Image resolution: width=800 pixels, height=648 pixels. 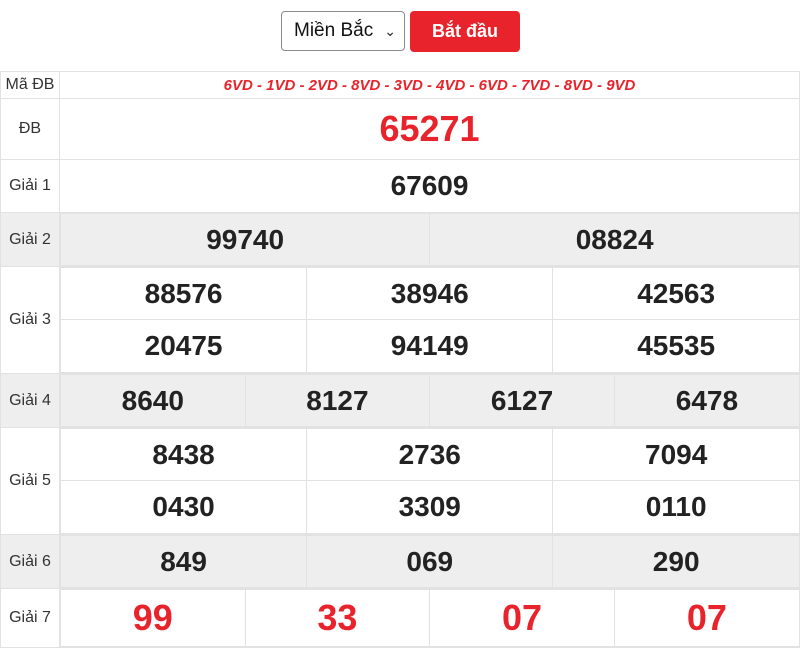 I want to click on chevron-down-icon: ⌄, so click(x=390, y=31).